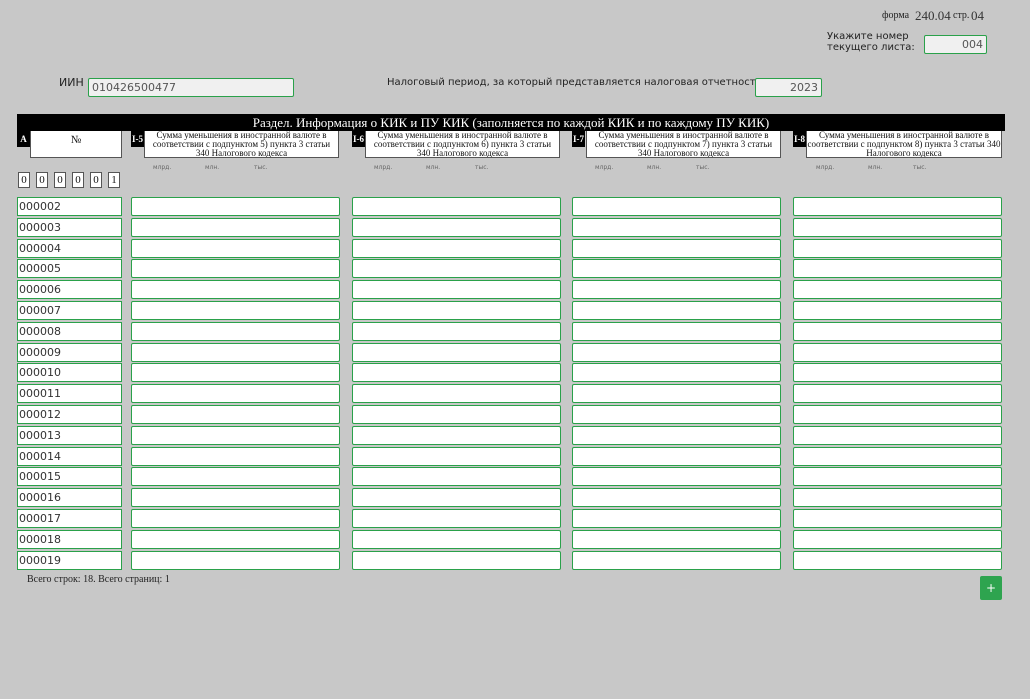  Describe the element at coordinates (69, 435) in the screenshot. I see `row-number-field: 000013` at that location.